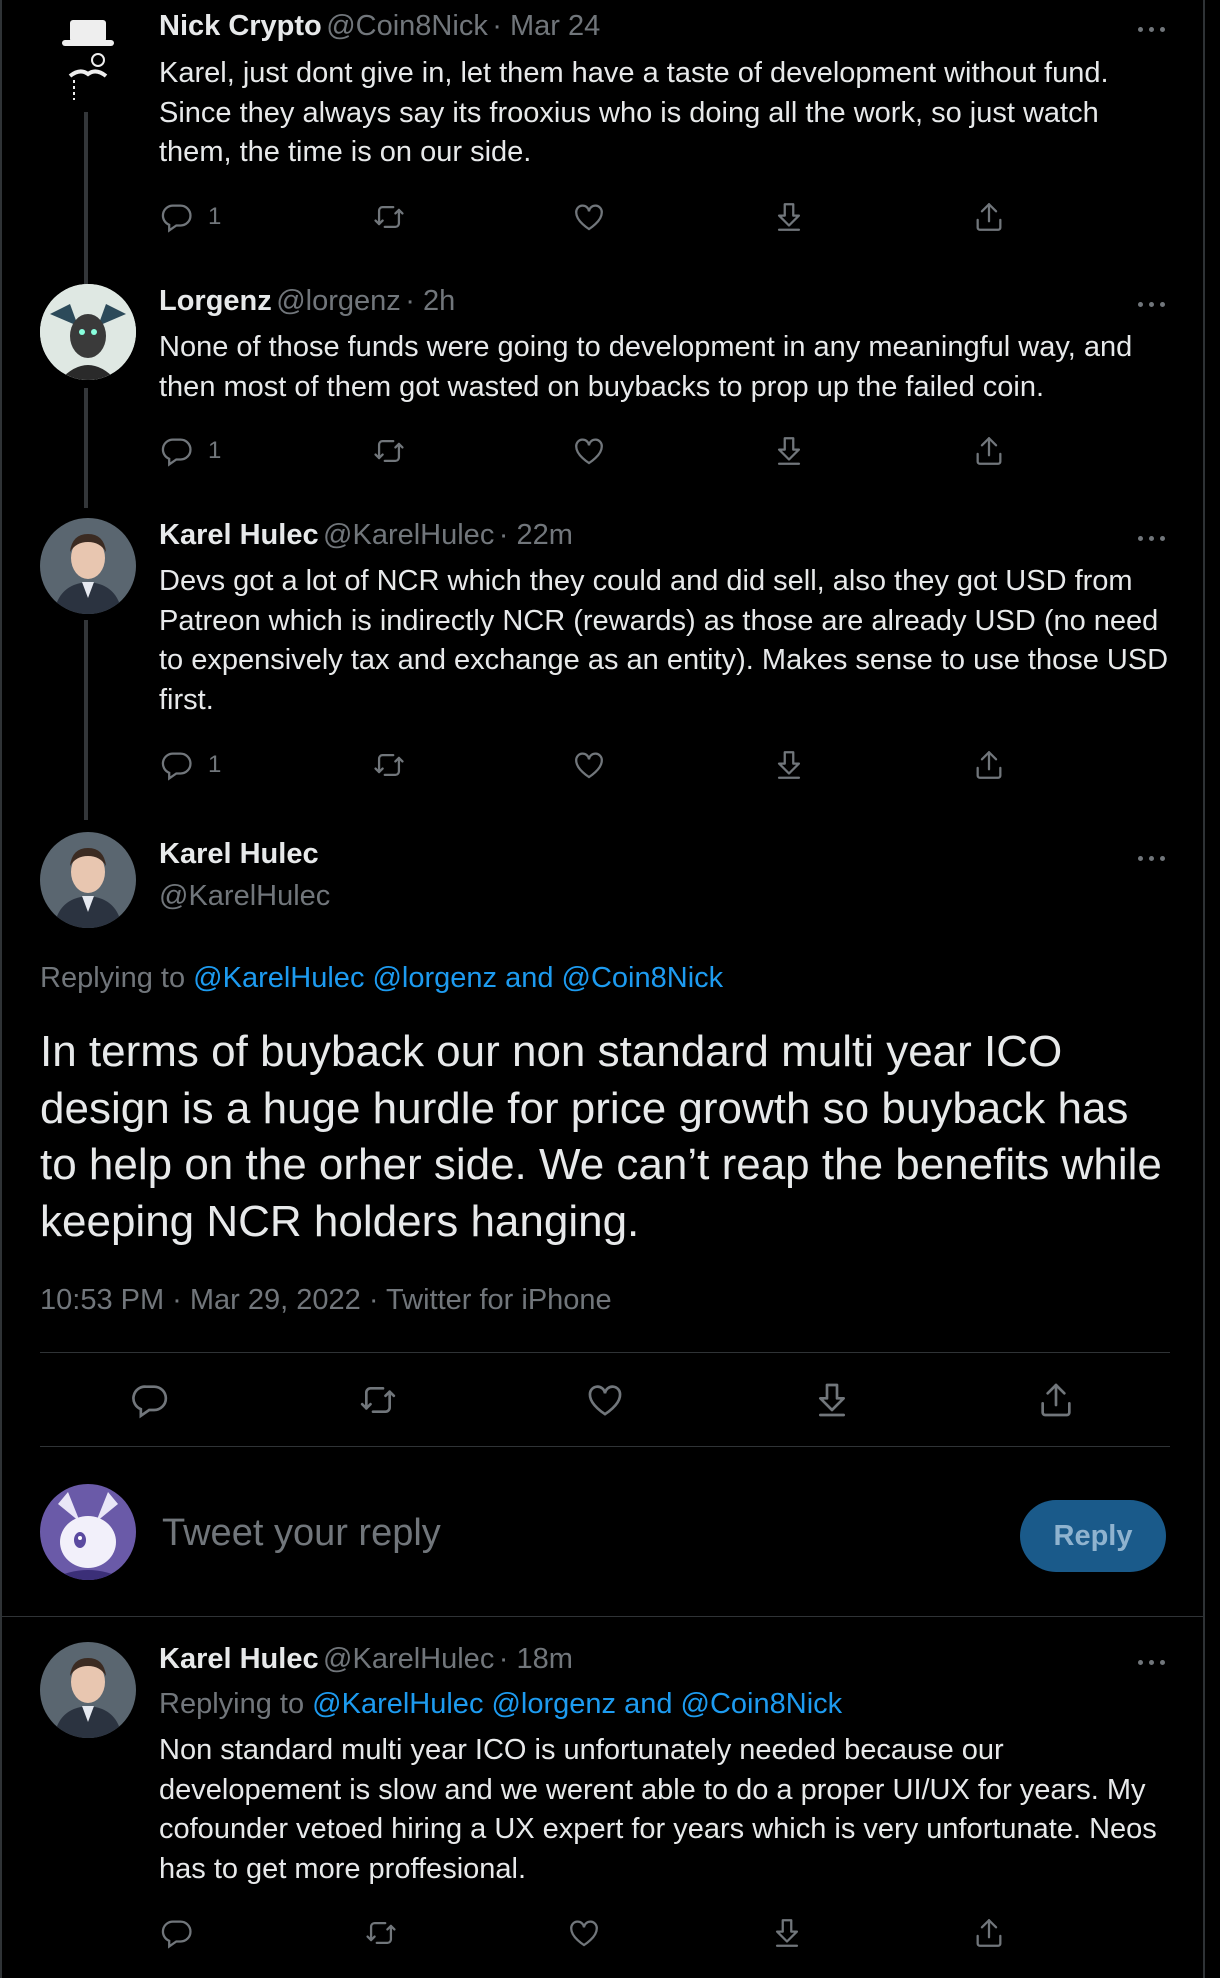 This screenshot has width=1220, height=1978. I want to click on author-handle: @Coin8Nick, so click(407, 26).